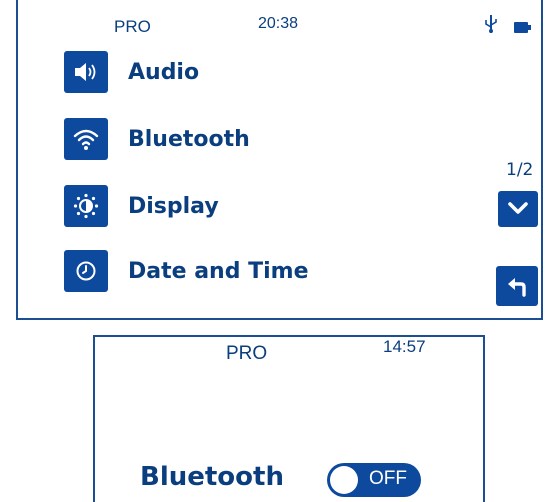 Image resolution: width=546 pixels, height=502 pixels. I want to click on back-button, so click(517, 286).